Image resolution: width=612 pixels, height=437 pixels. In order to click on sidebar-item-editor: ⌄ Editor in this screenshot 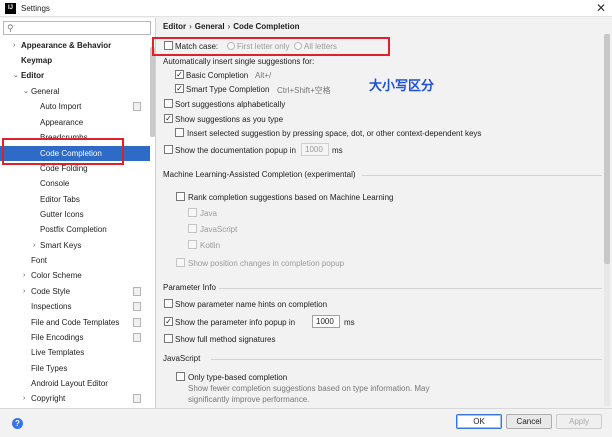, I will do `click(75, 75)`.